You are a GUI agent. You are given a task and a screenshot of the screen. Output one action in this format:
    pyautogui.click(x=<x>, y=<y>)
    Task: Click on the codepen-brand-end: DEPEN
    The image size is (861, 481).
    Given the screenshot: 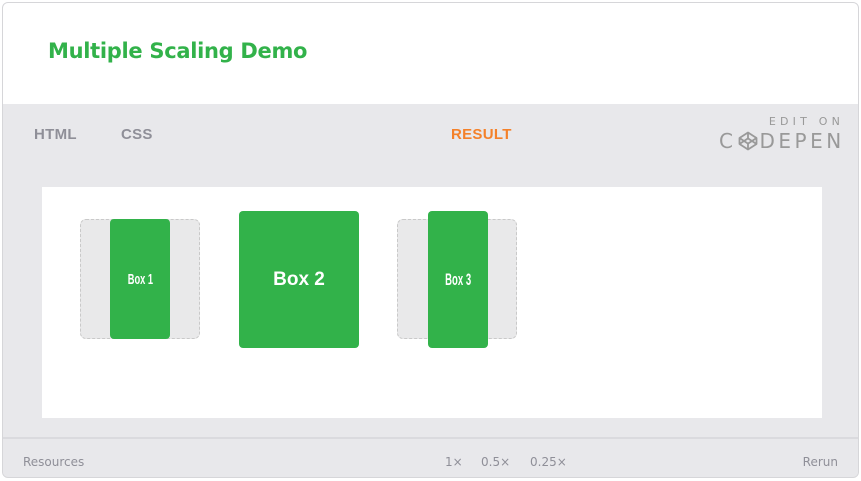 What is the action you would take?
    pyautogui.click(x=802, y=141)
    